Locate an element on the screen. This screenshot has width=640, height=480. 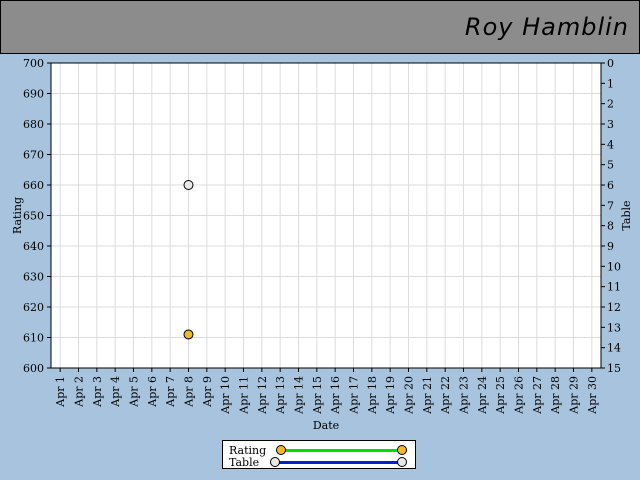
legend-label-table: Table is located at coordinates (244, 462).